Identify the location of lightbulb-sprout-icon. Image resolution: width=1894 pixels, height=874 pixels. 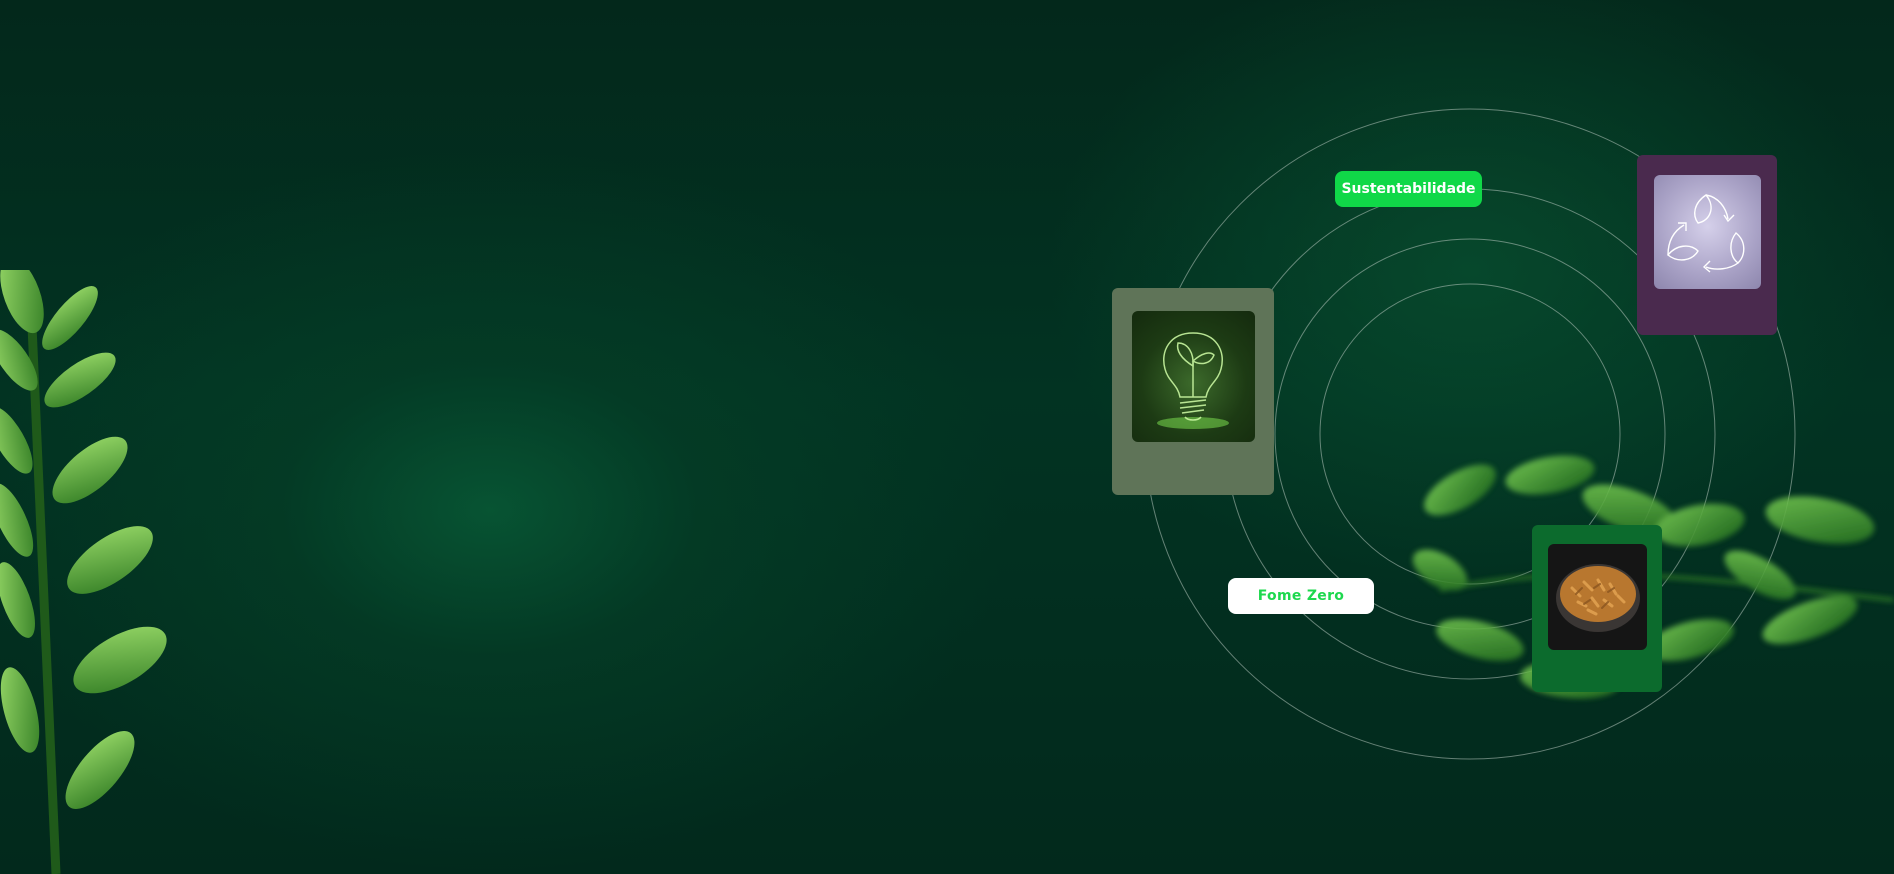
(1193, 380).